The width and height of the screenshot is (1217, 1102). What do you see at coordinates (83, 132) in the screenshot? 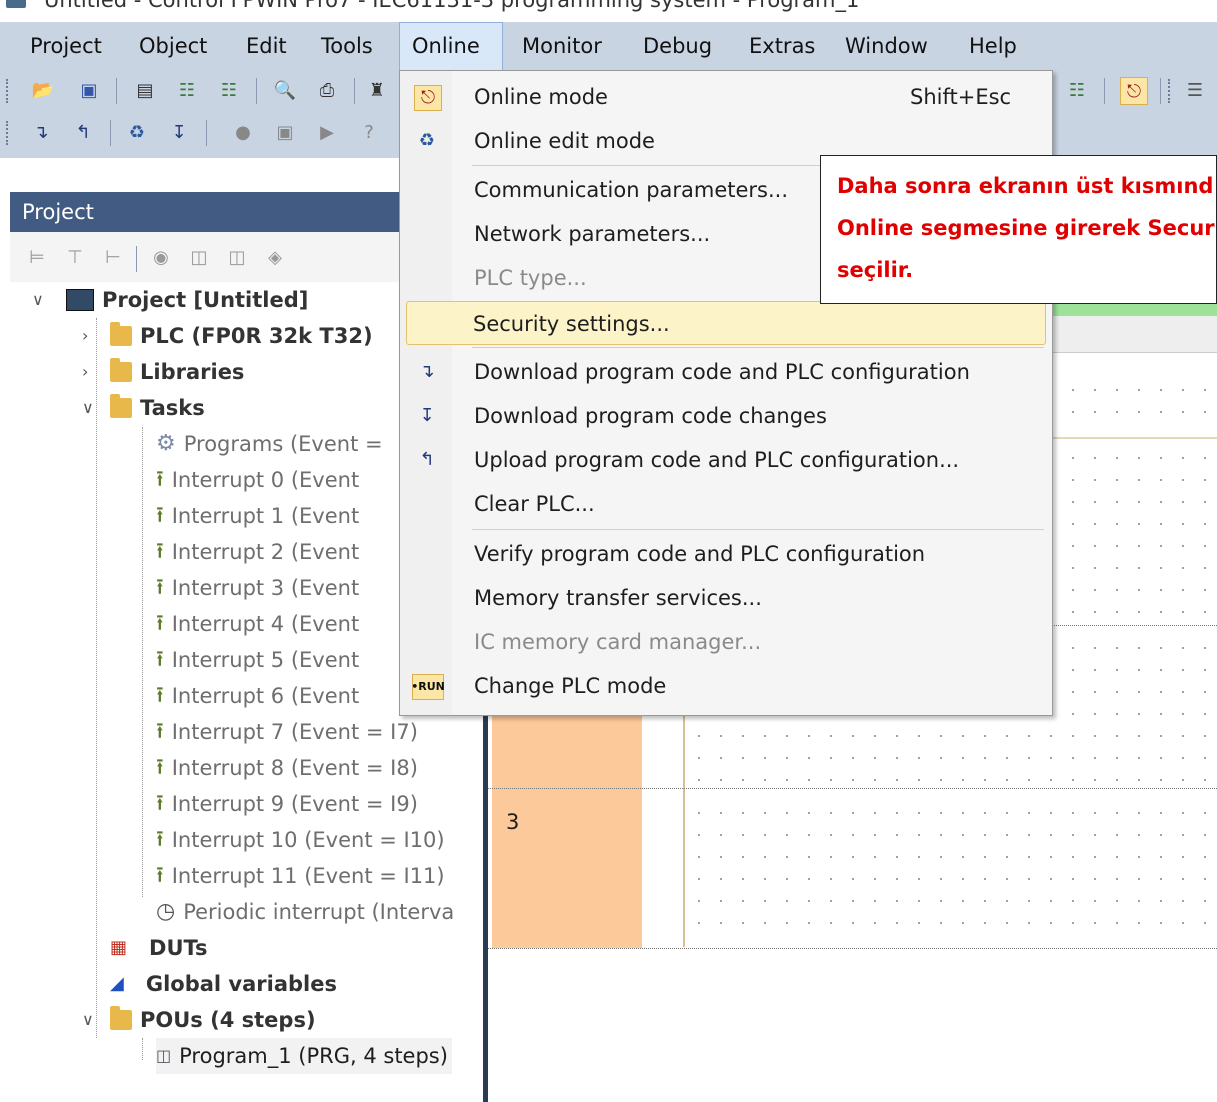
I see `upload-icon: ↰` at bounding box center [83, 132].